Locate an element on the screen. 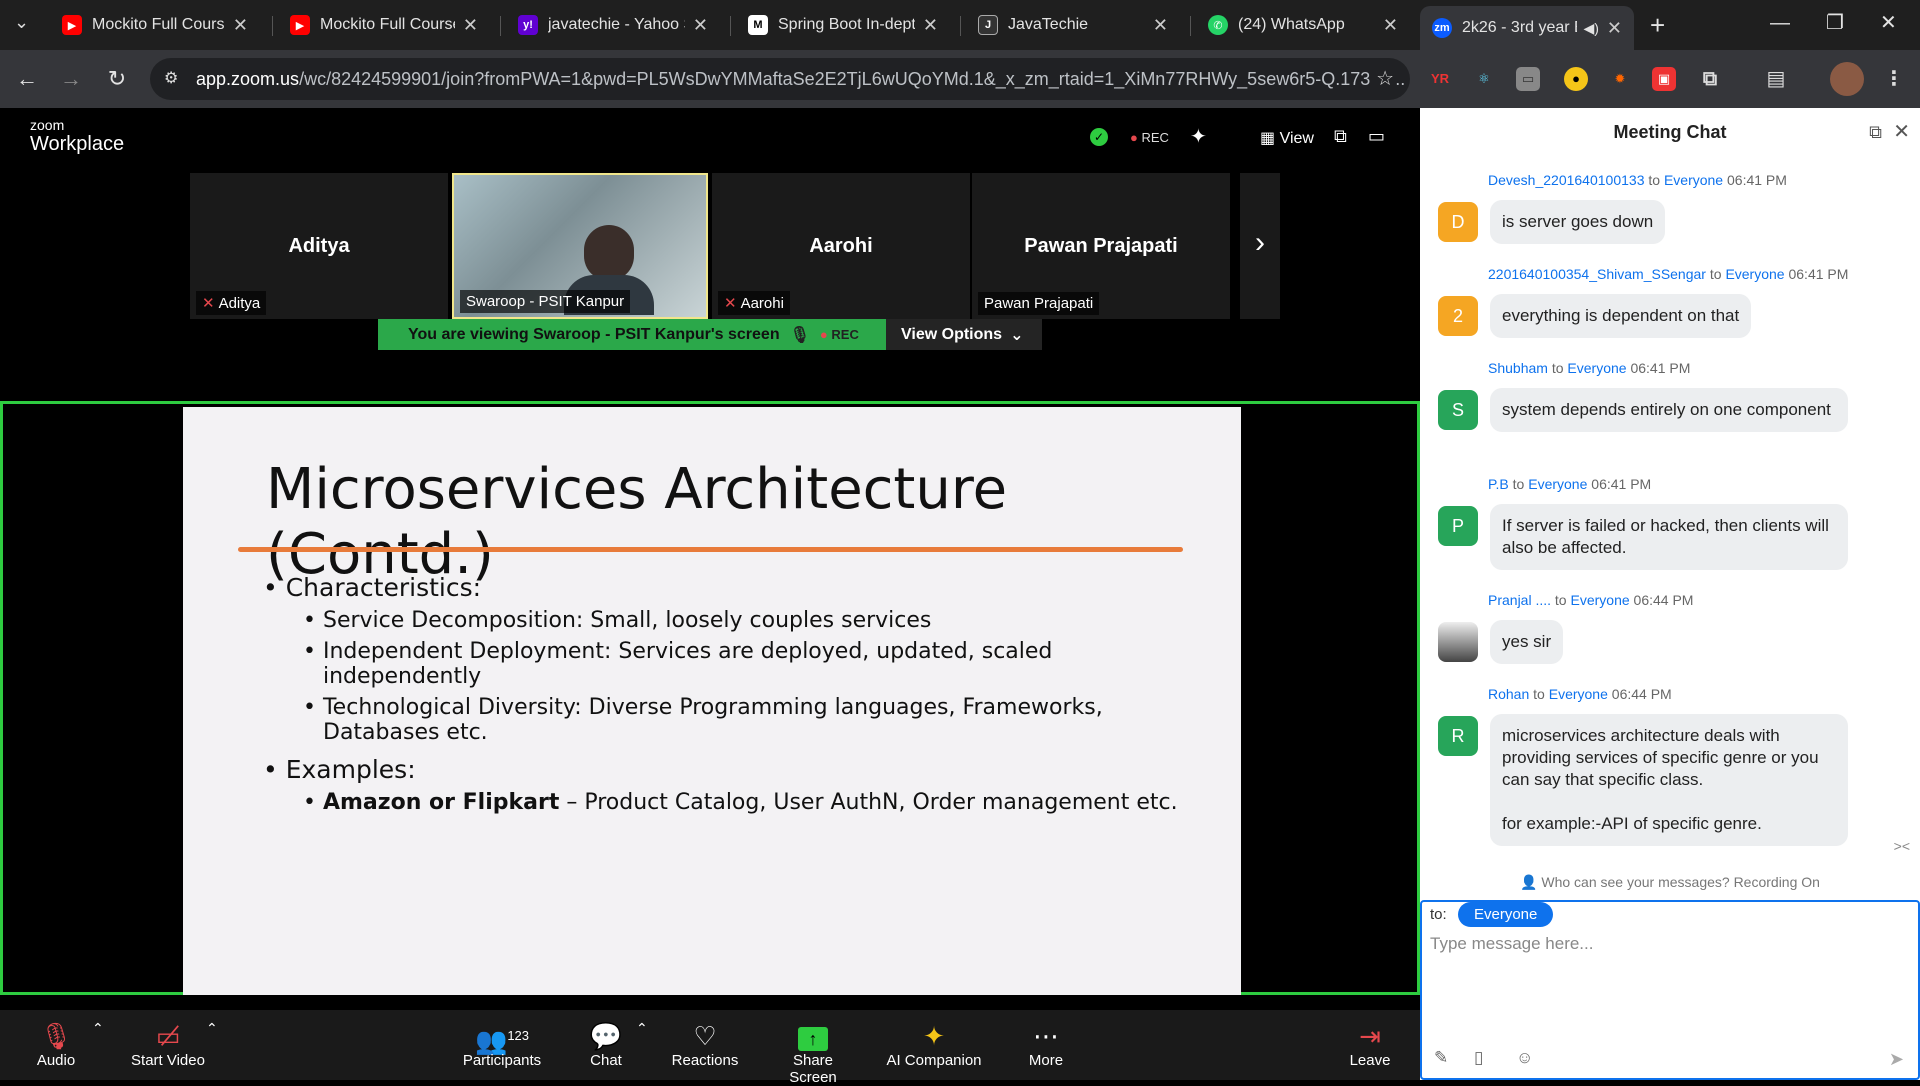 The image size is (1920, 1086). participants-button: 👥123 Participants is located at coordinates (502, 1044).